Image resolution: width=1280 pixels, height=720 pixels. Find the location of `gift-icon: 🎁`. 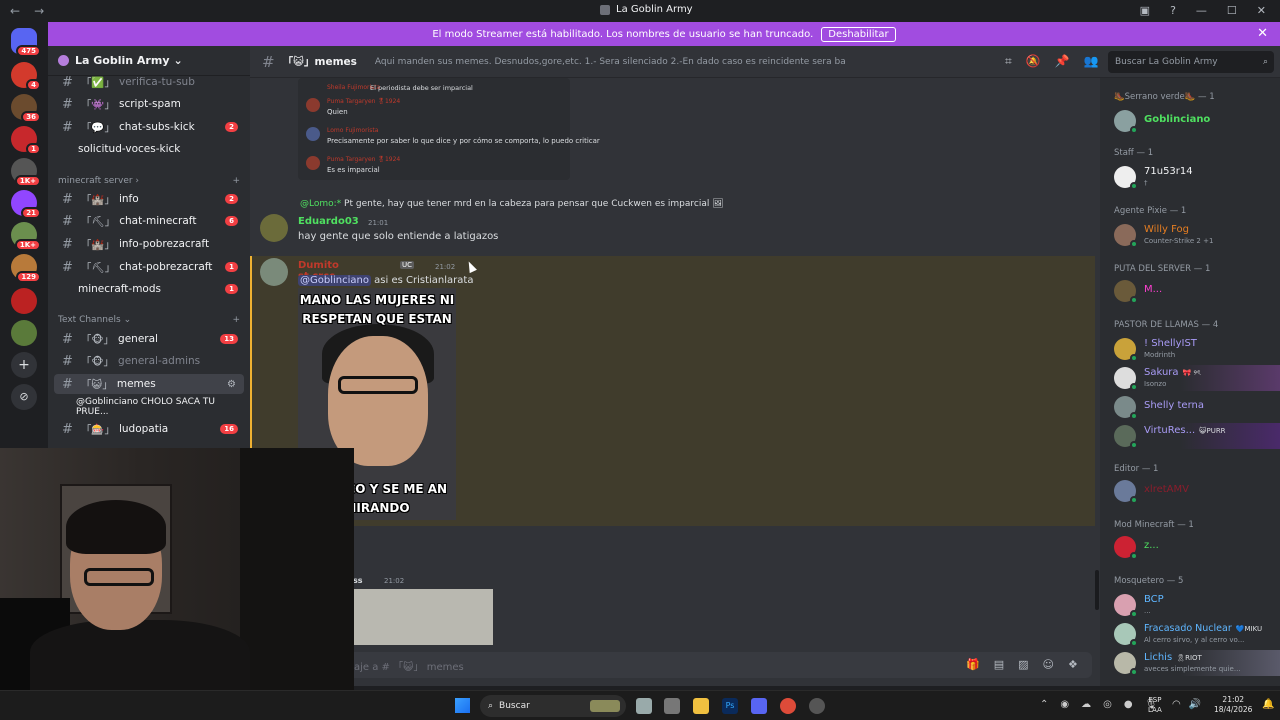

gift-icon: 🎁 is located at coordinates (973, 664).